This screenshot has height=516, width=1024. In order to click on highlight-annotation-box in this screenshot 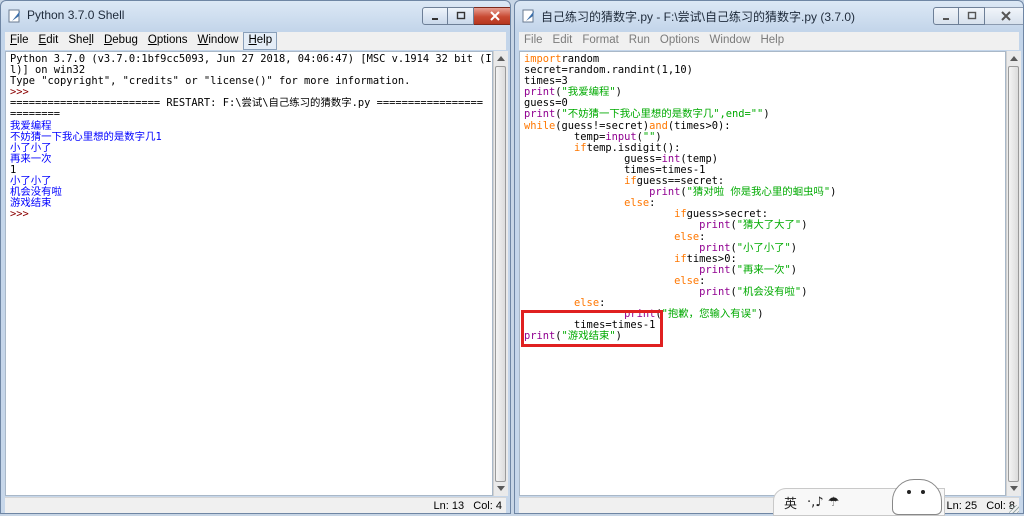, I will do `click(592, 328)`.